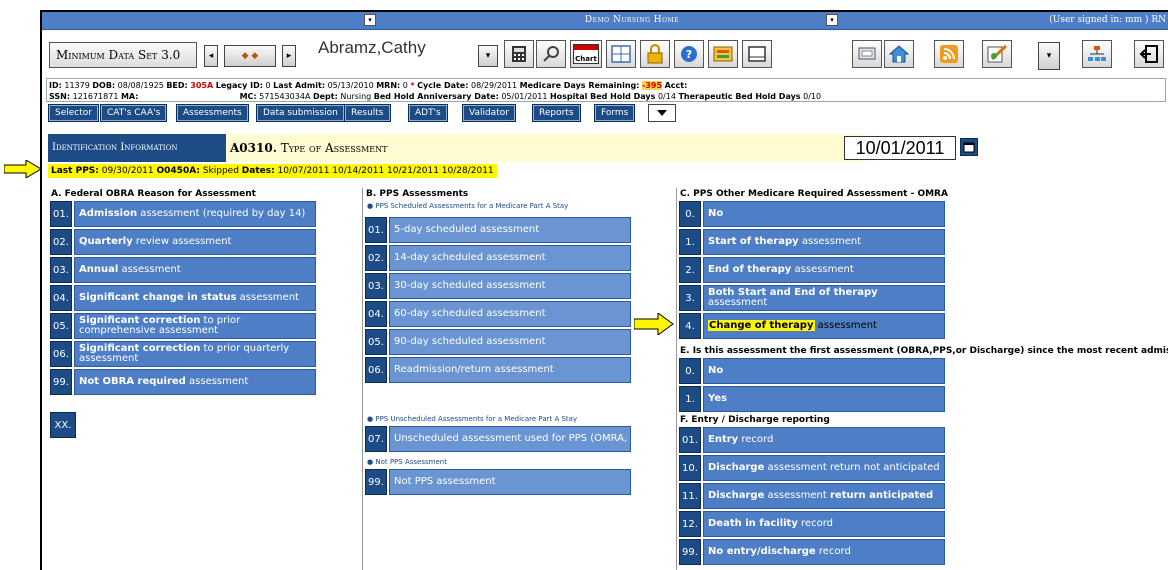 The width and height of the screenshot is (1168, 570). Describe the element at coordinates (123, 55) in the screenshot. I see `mds-version-select: Minimum Data Set 3.0` at that location.